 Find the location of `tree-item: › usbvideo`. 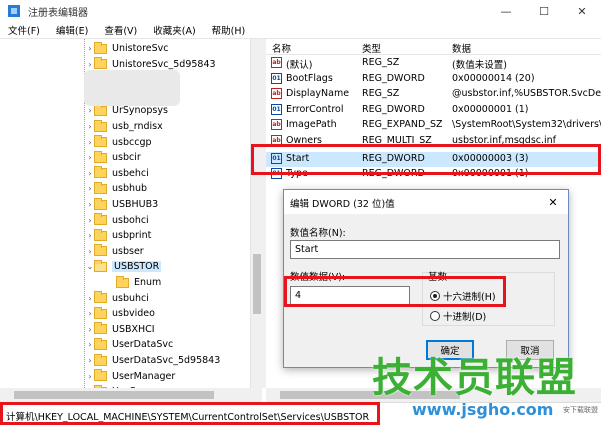

tree-item: › usbvideo is located at coordinates (120, 313).